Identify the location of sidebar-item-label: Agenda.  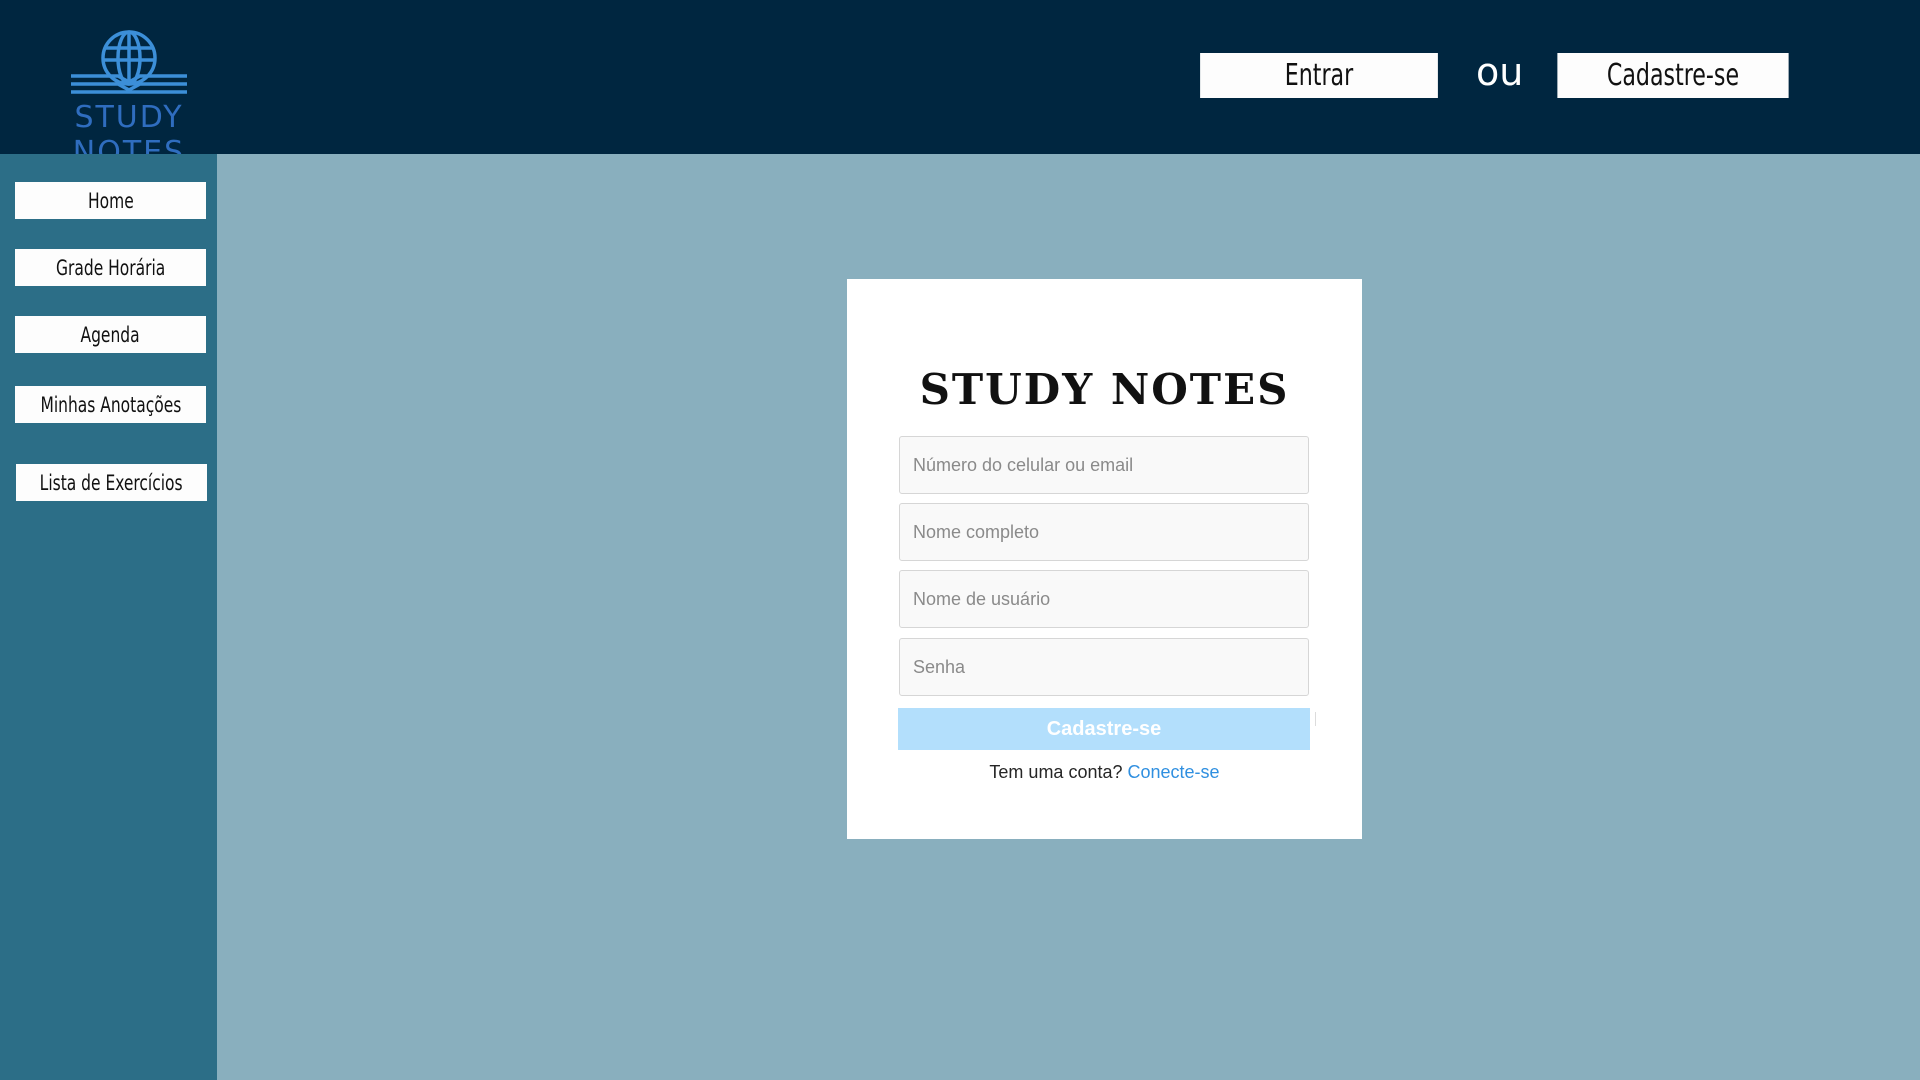
(110, 334).